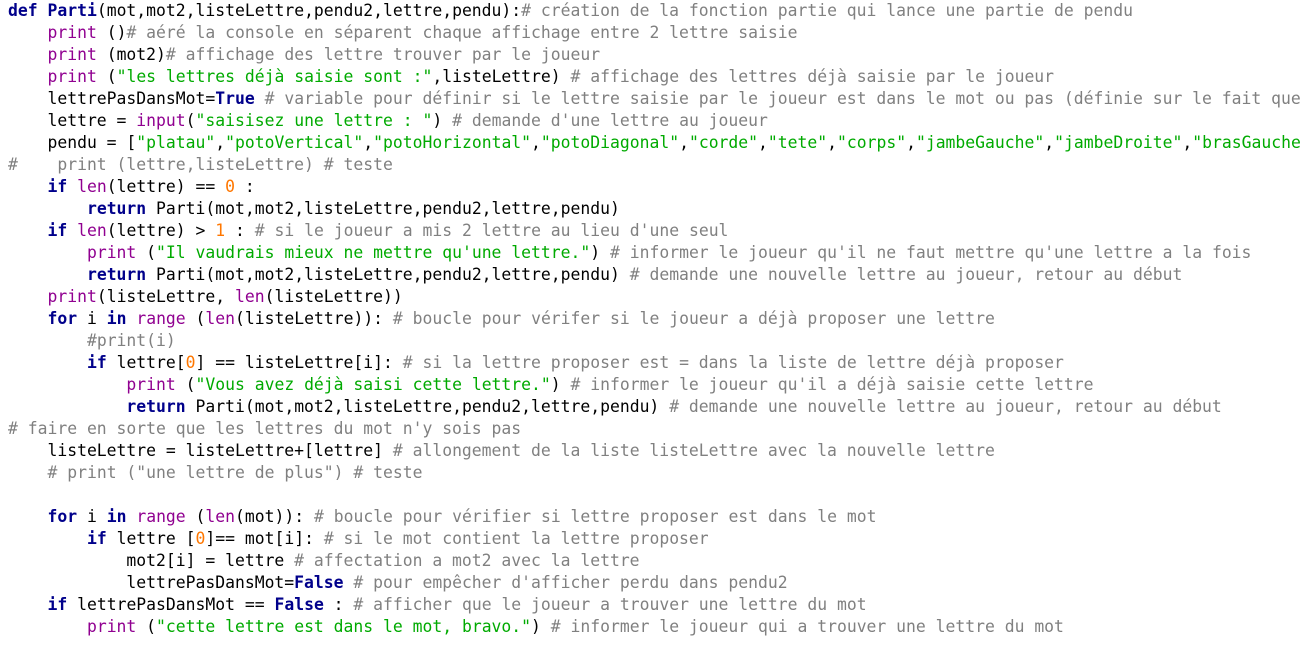 This screenshot has height=663, width=1312. What do you see at coordinates (151, 582) in the screenshot?
I see `code-token-tx: lettrePasDansMot=` at bounding box center [151, 582].